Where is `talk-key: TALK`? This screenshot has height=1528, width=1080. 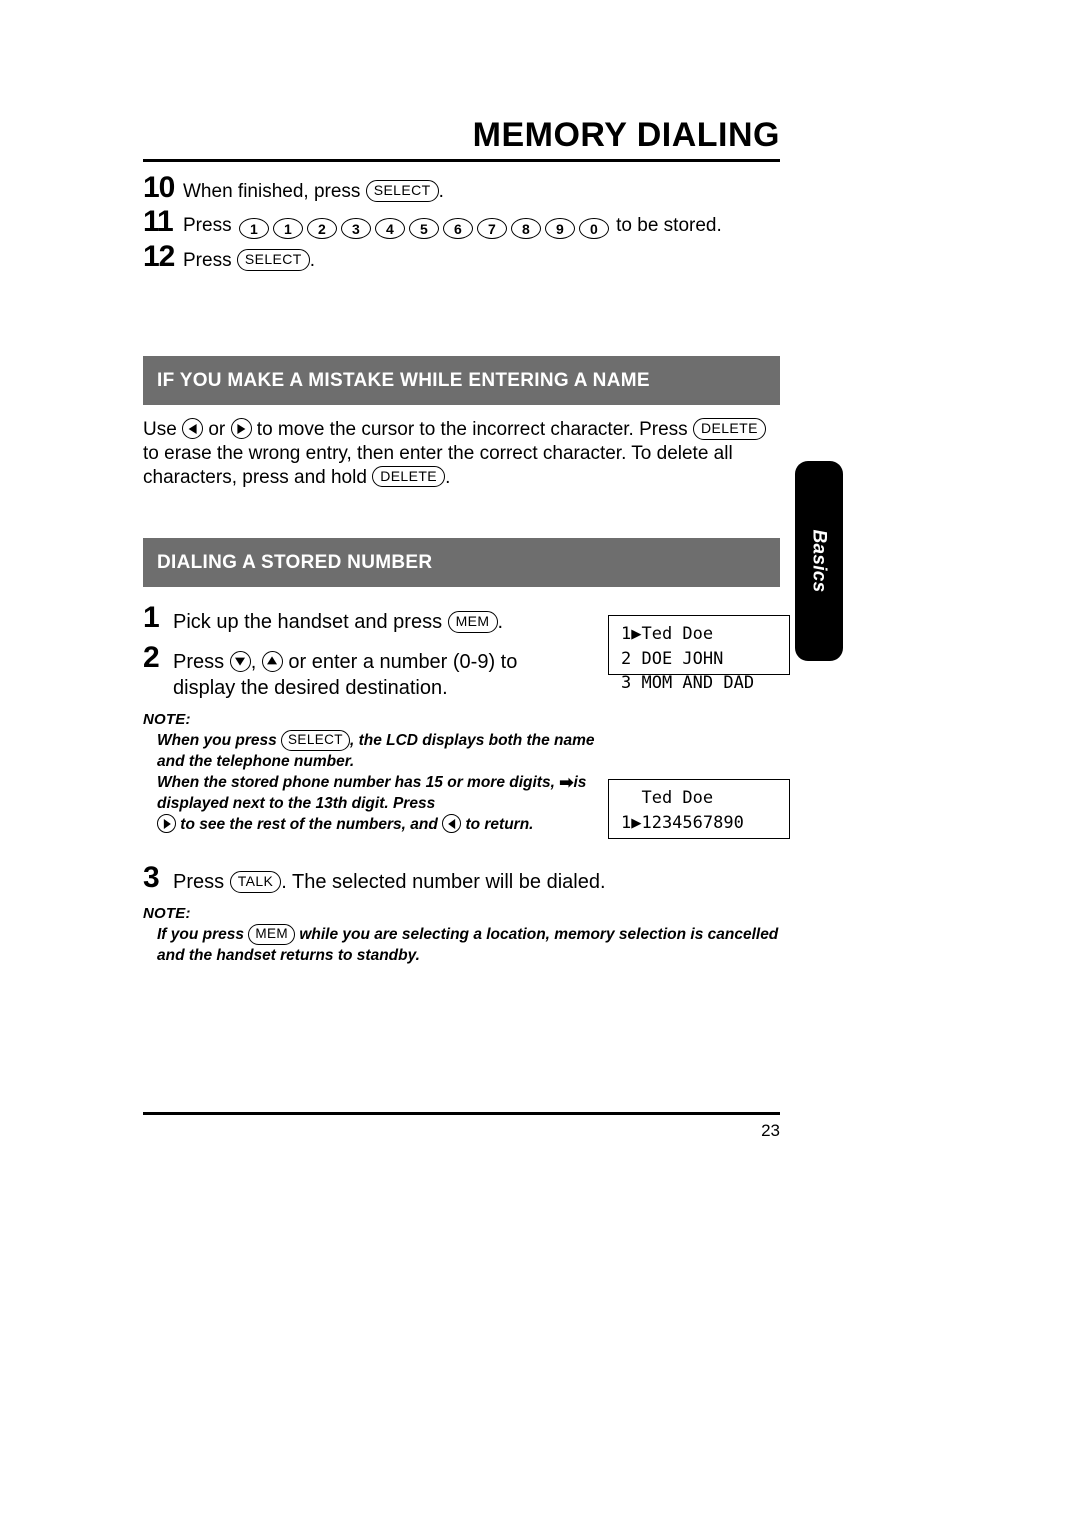
talk-key: TALK is located at coordinates (255, 882).